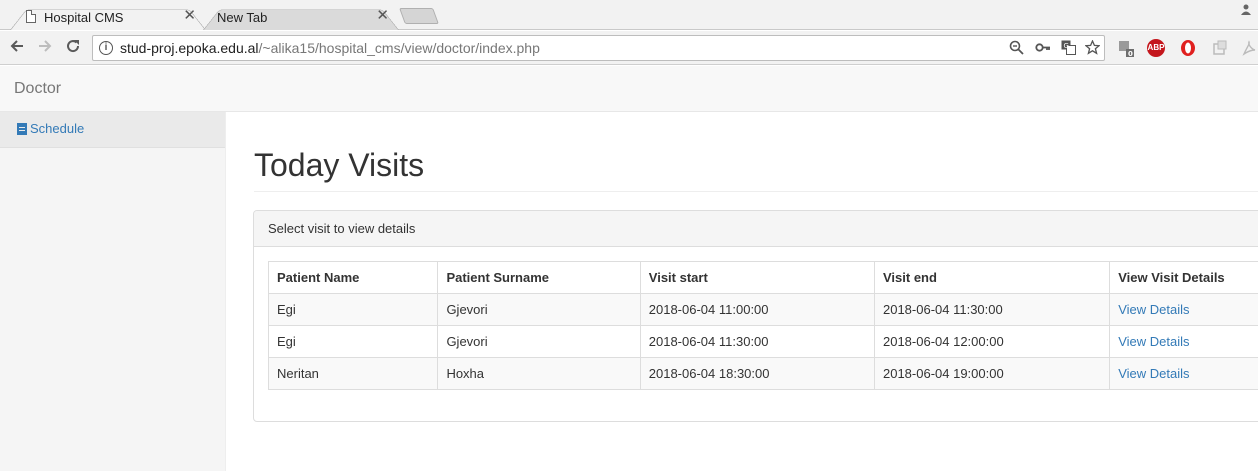  I want to click on svg-text: G, so click(1066, 46).